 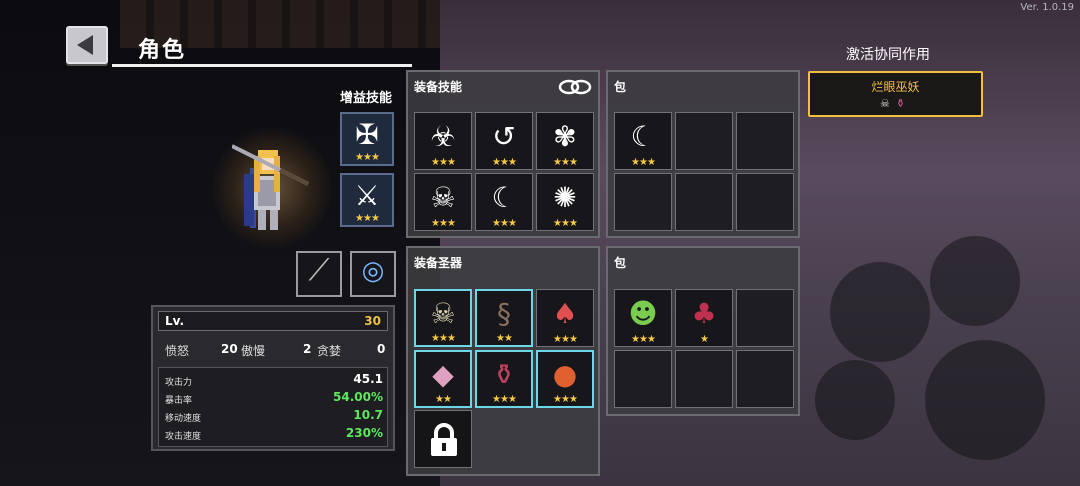 I want to click on back-button, so click(x=87, y=45).